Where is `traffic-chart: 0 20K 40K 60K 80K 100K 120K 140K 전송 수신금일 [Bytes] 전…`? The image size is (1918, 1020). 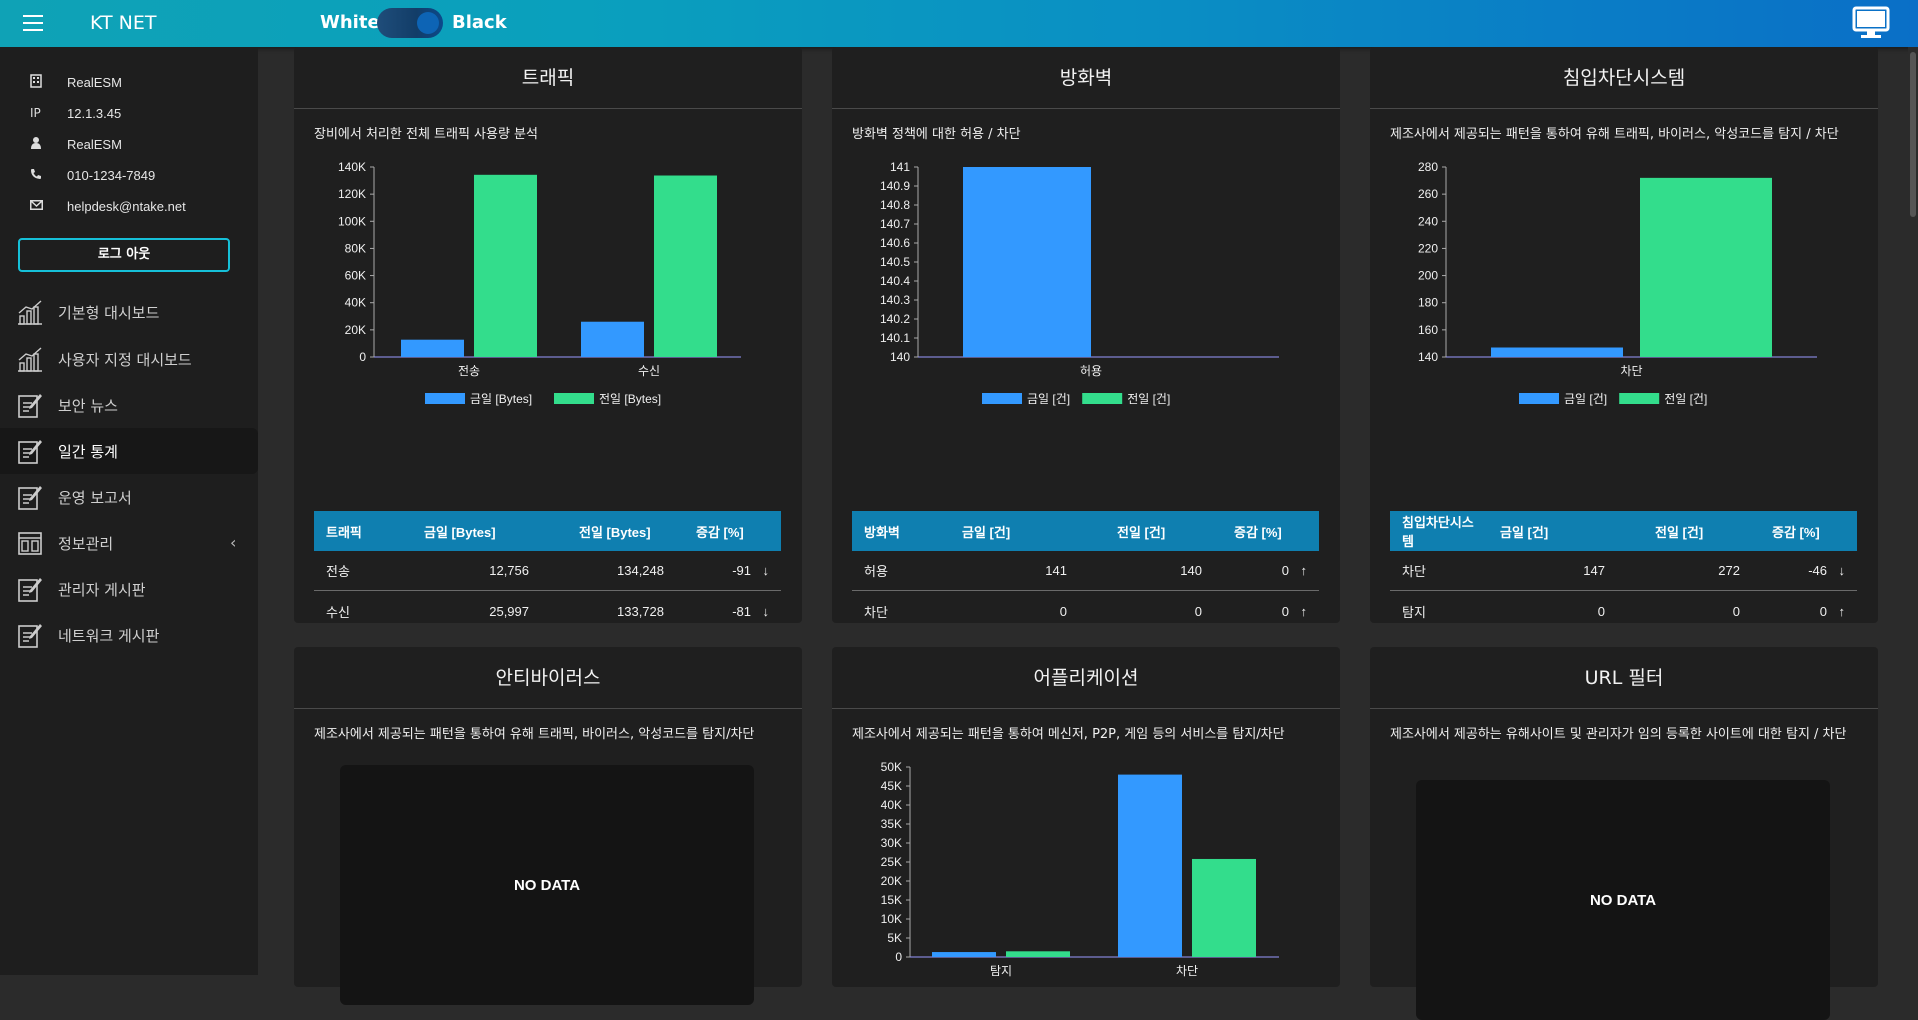
traffic-chart: 0 20K 40K 60K 80K 100K 120K 140K 전송 수신금일 [Bytes] 전… is located at coordinates (539, 283).